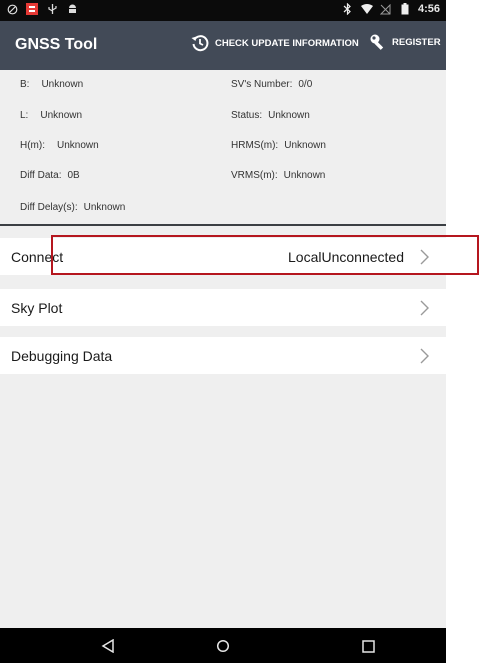 The width and height of the screenshot is (479, 663). Describe the element at coordinates (270, 115) in the screenshot. I see `fix-status: Status: Unknown` at that location.